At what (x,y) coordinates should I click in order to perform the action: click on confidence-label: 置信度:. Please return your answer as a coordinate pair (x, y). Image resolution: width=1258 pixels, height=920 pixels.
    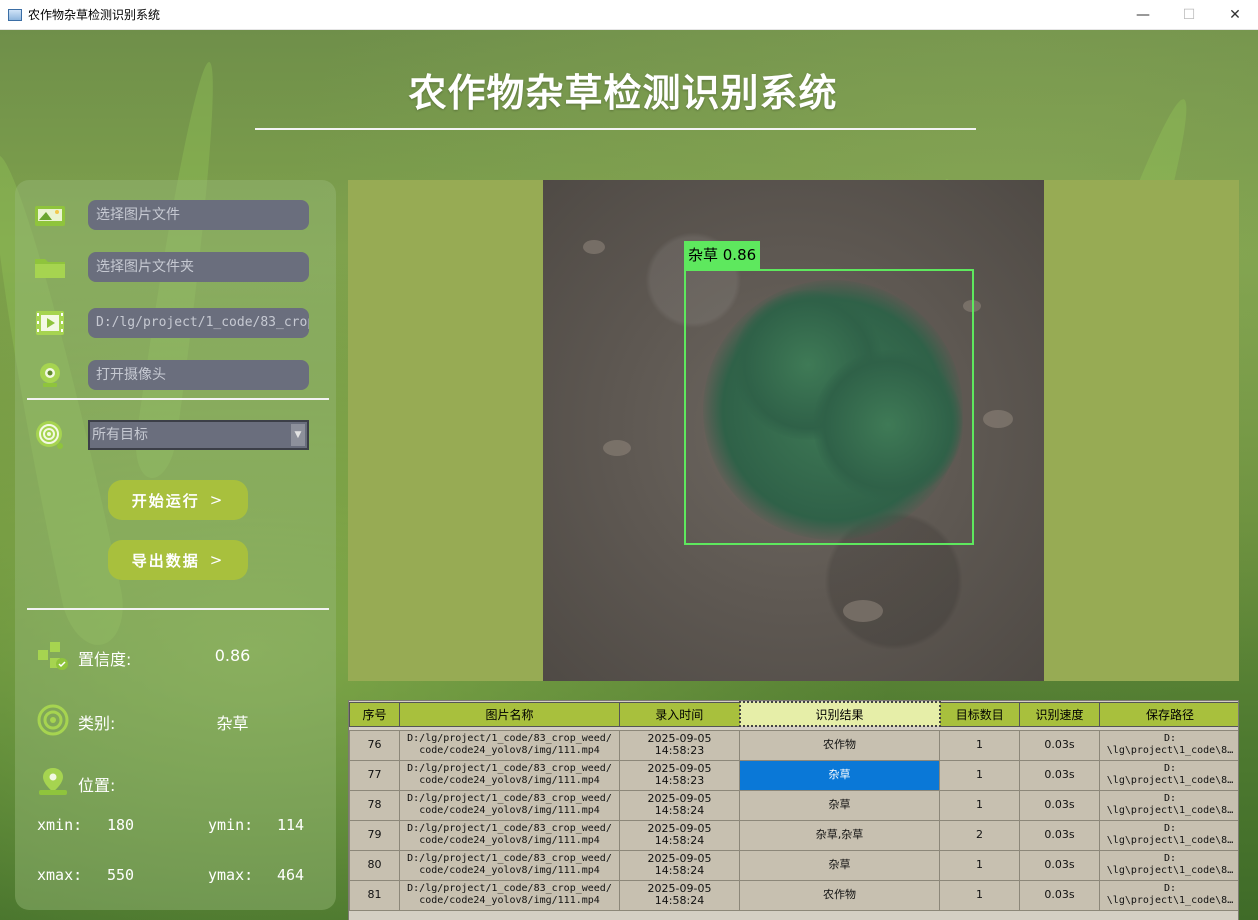
    Looking at the image, I should click on (105, 659).